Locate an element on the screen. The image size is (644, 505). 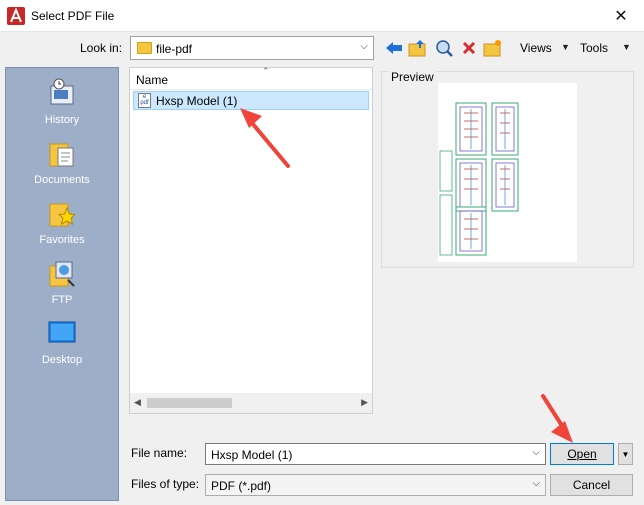
create-folder-button is located at coordinates (493, 48).